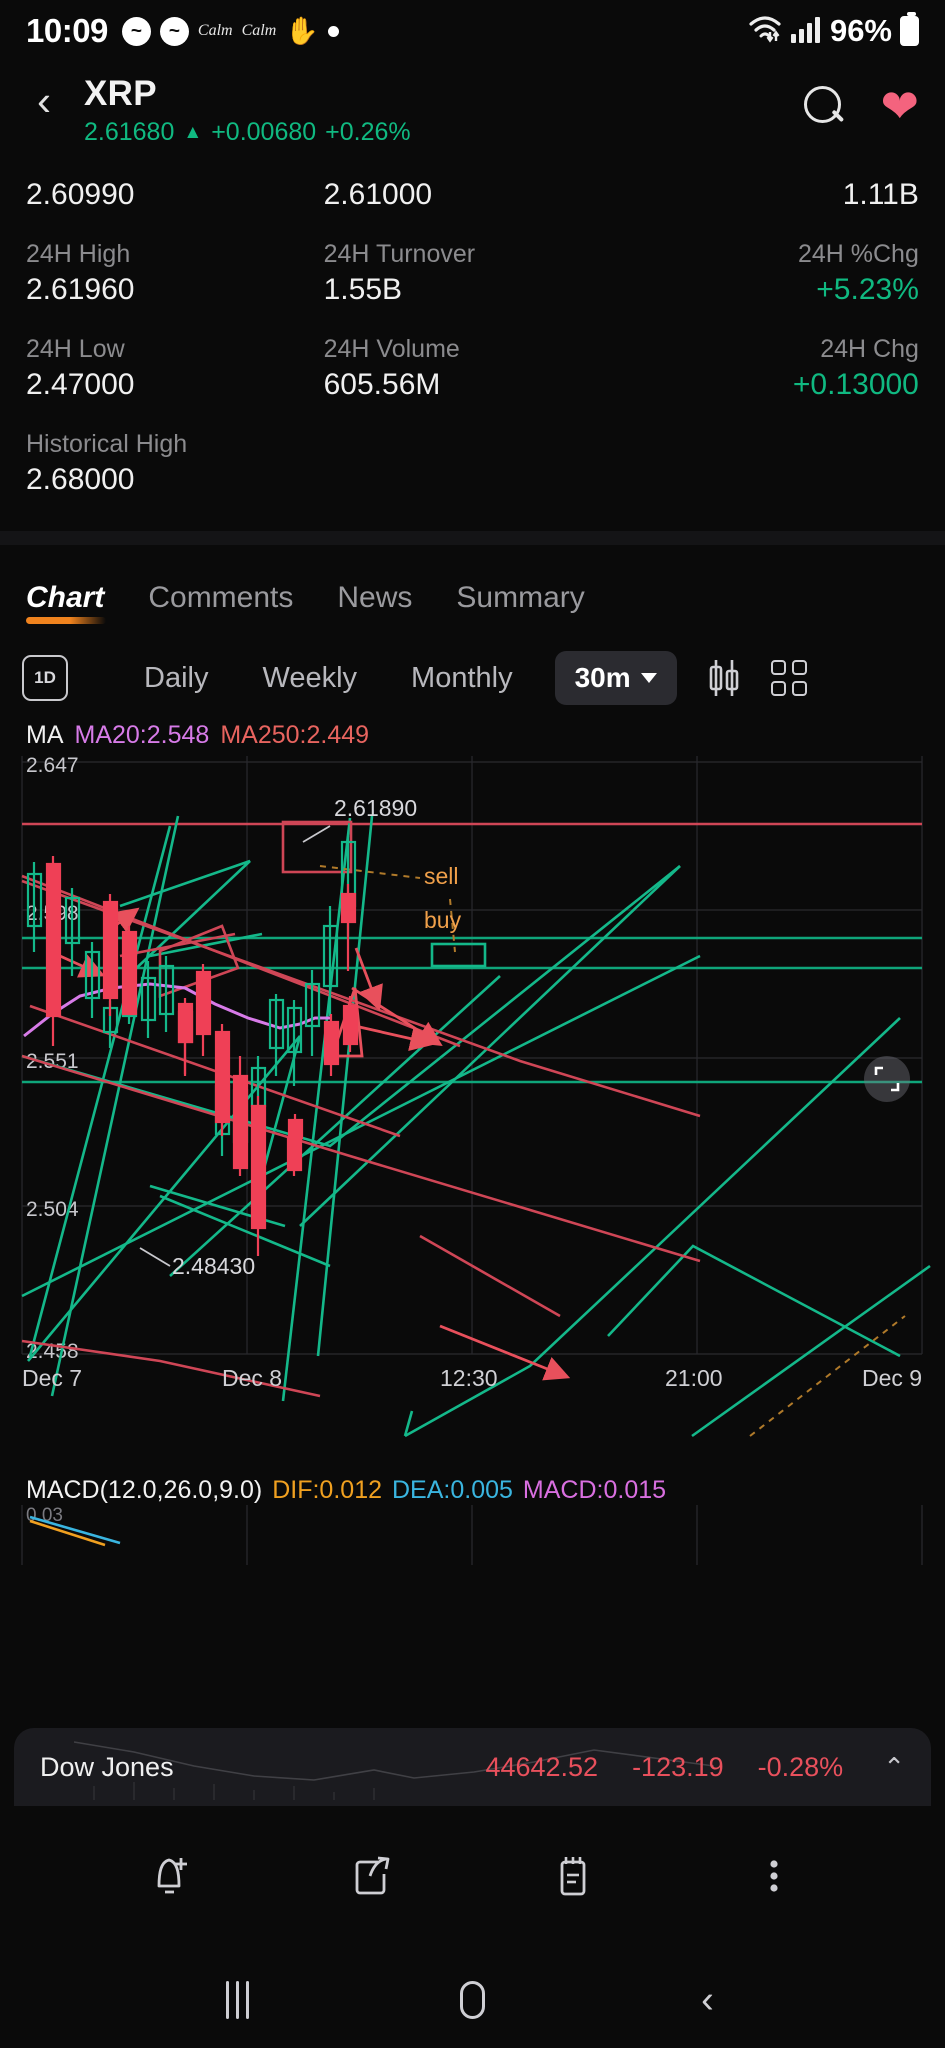 This screenshot has width=945, height=2048. What do you see at coordinates (213, 1266) in the screenshot?
I see `chart-low-value: 2.48430` at bounding box center [213, 1266].